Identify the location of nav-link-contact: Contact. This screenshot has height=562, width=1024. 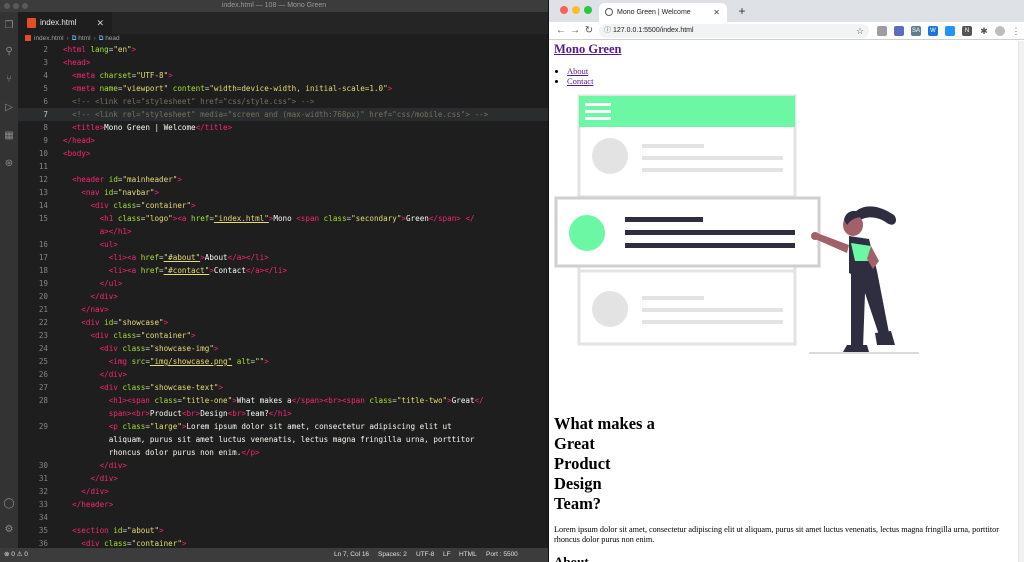
(580, 81).